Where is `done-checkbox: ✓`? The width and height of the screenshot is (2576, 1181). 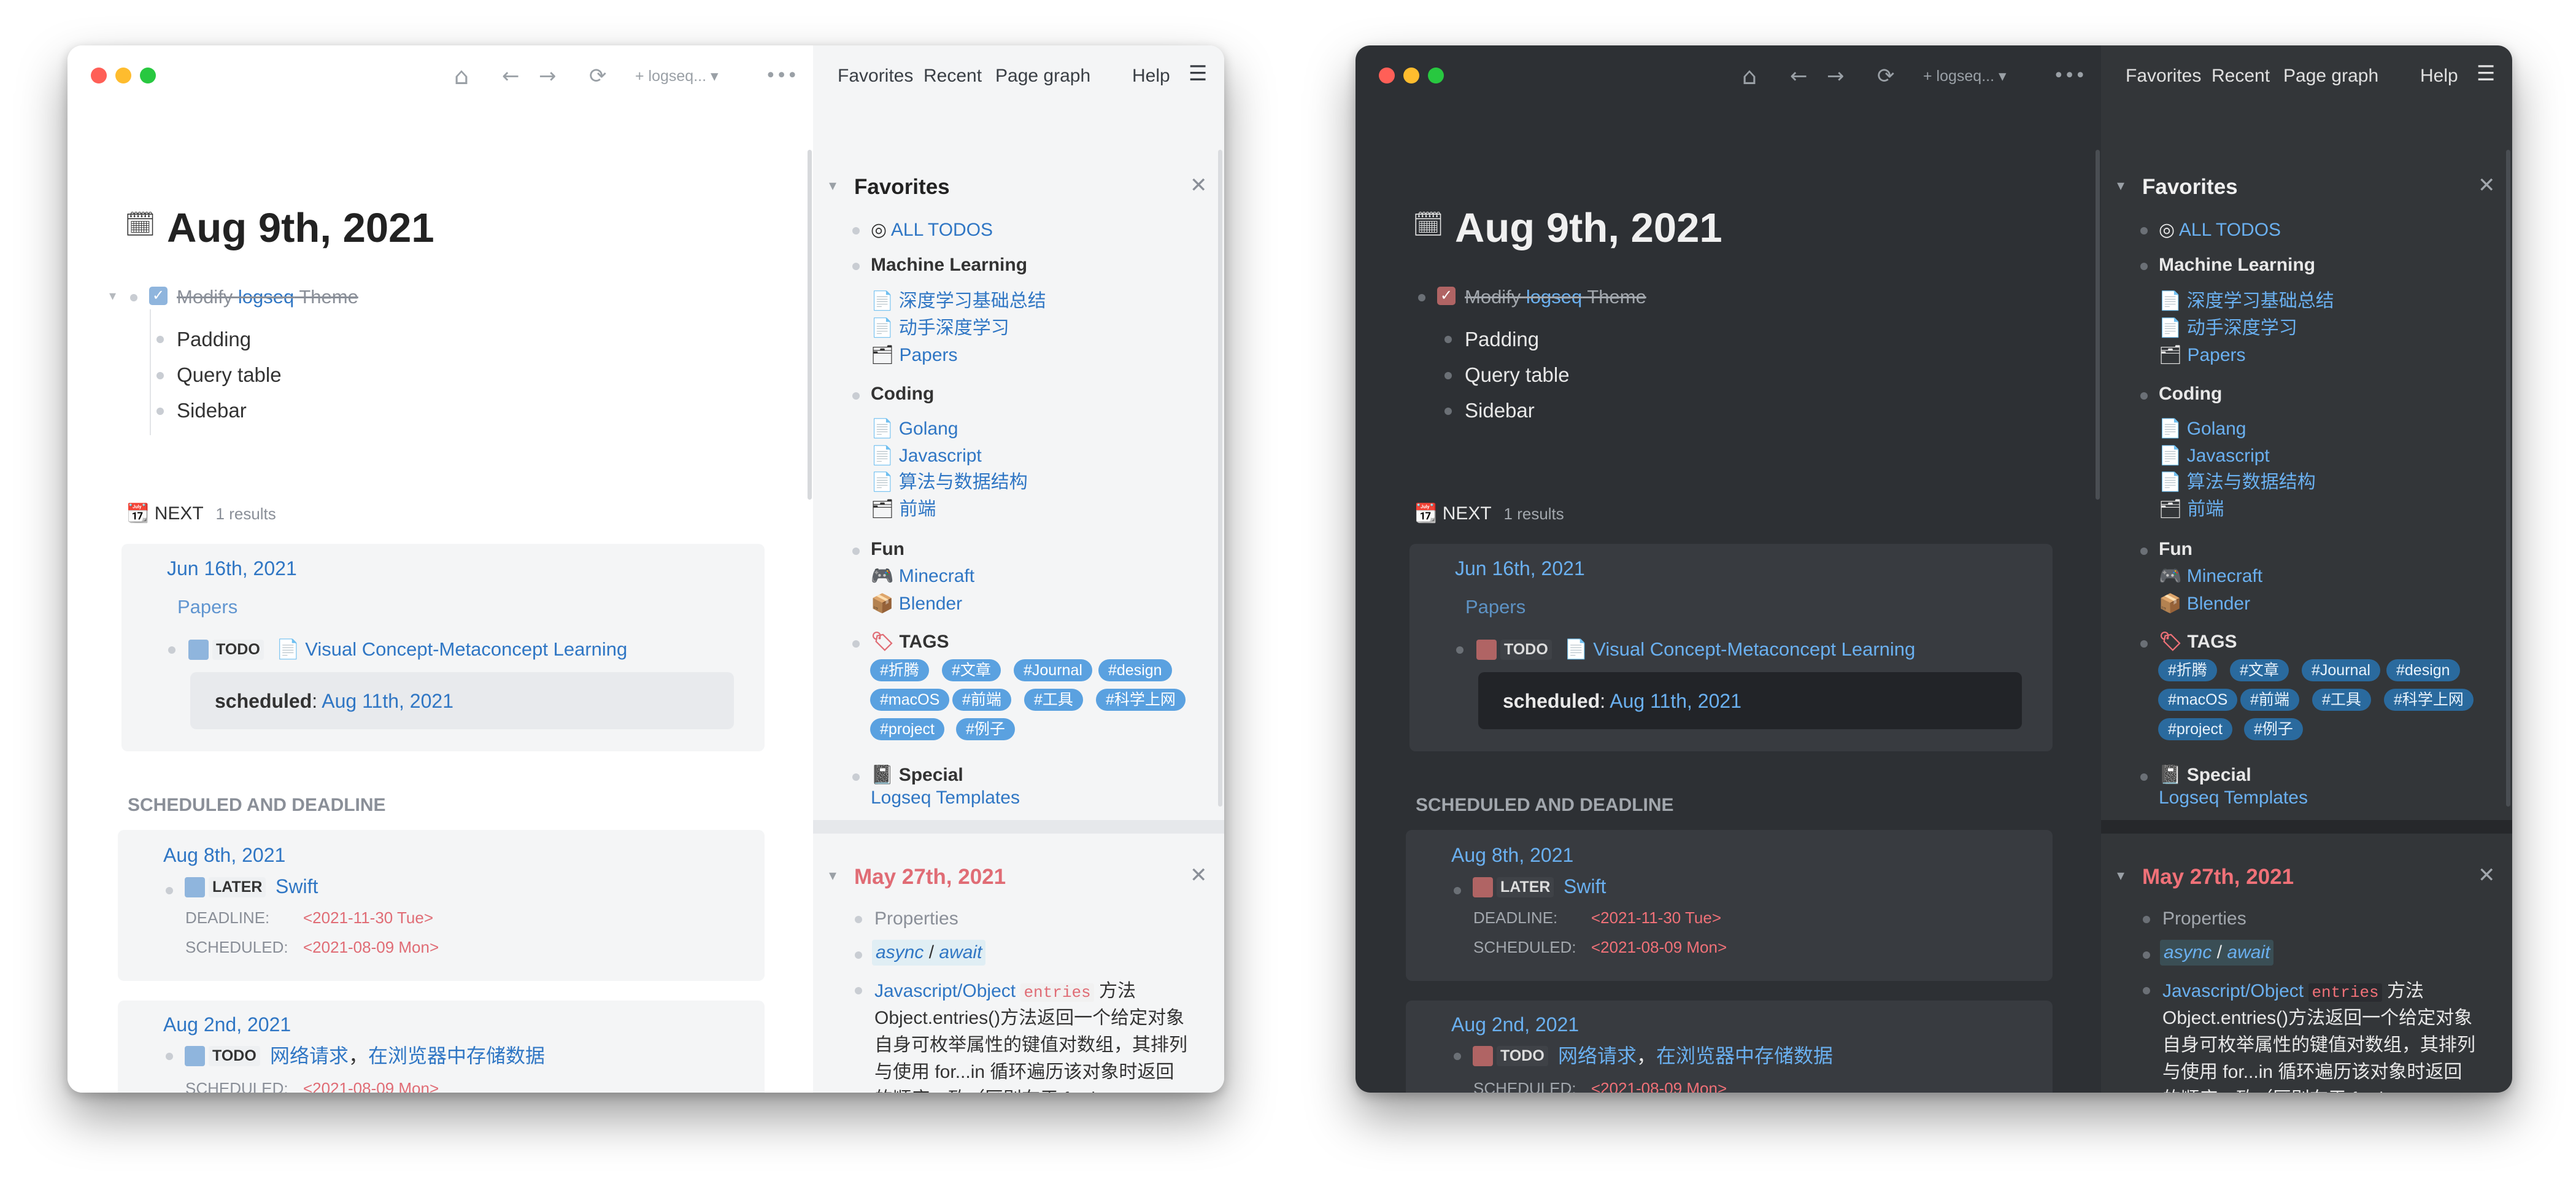 done-checkbox: ✓ is located at coordinates (1446, 296).